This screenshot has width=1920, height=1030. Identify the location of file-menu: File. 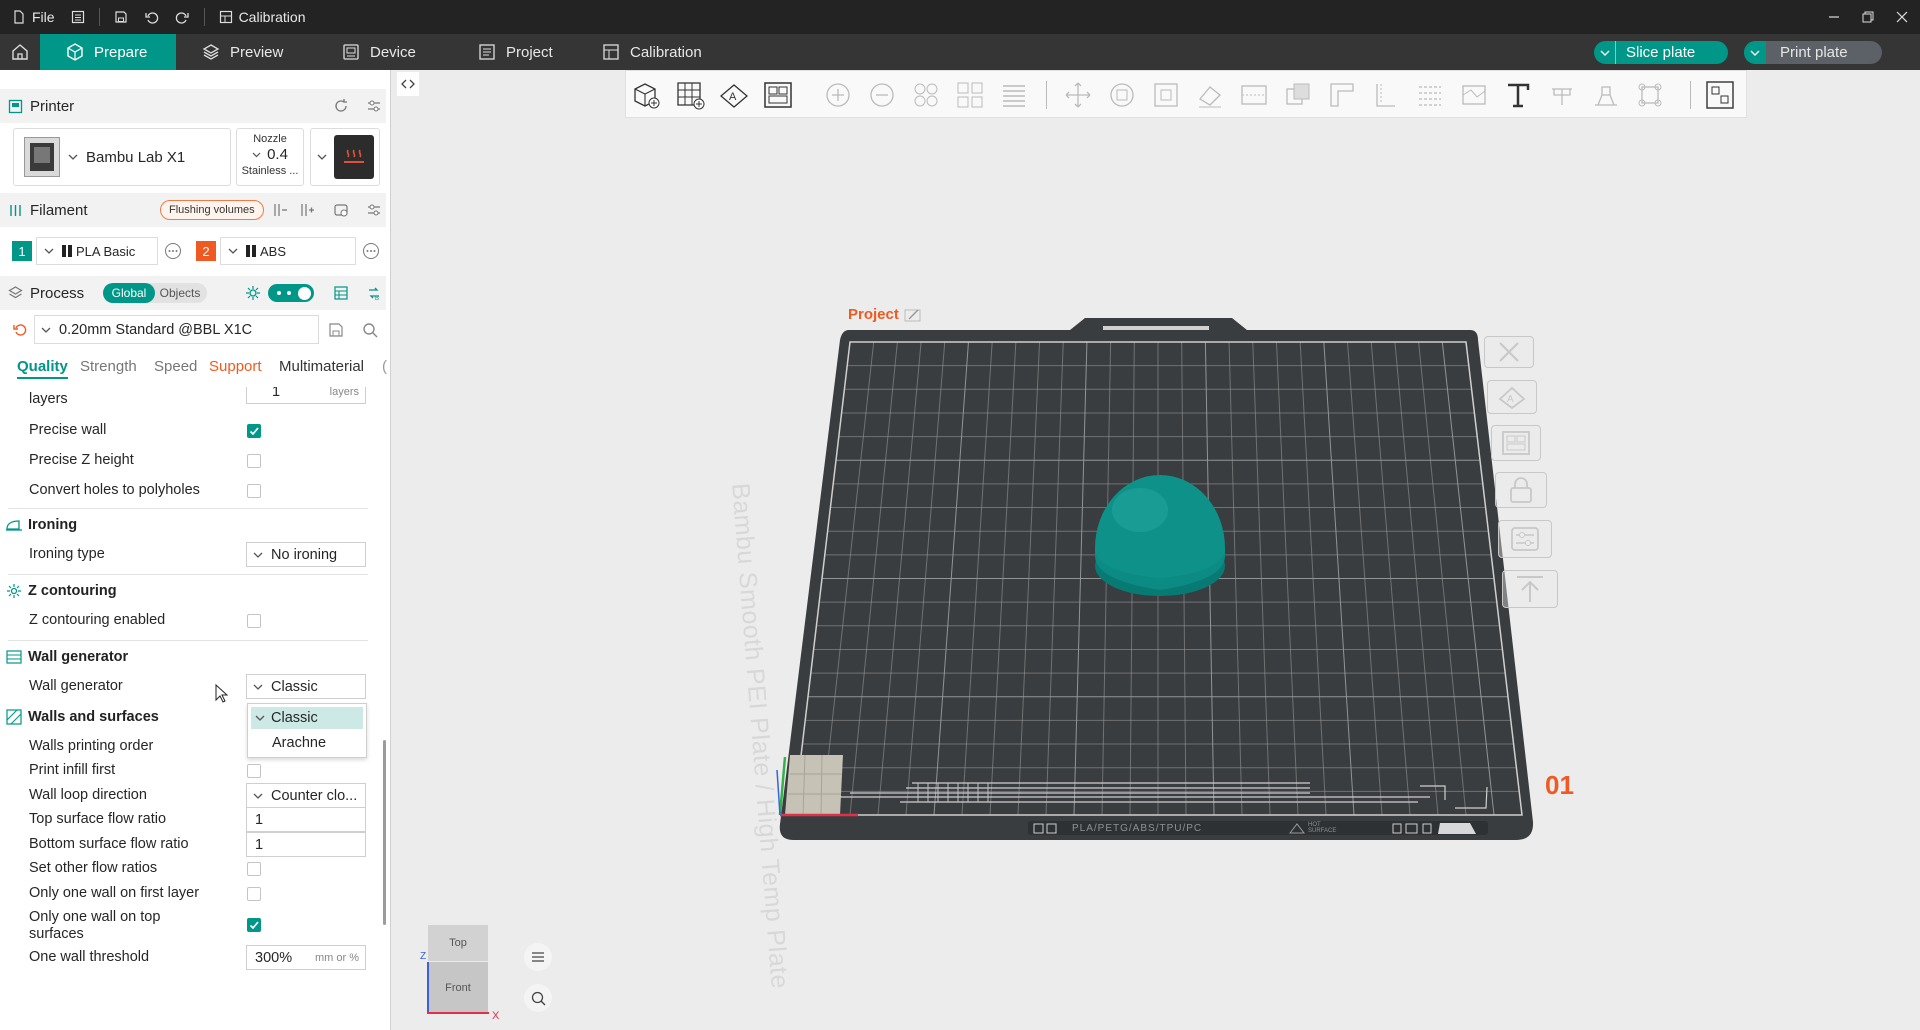
(31, 17).